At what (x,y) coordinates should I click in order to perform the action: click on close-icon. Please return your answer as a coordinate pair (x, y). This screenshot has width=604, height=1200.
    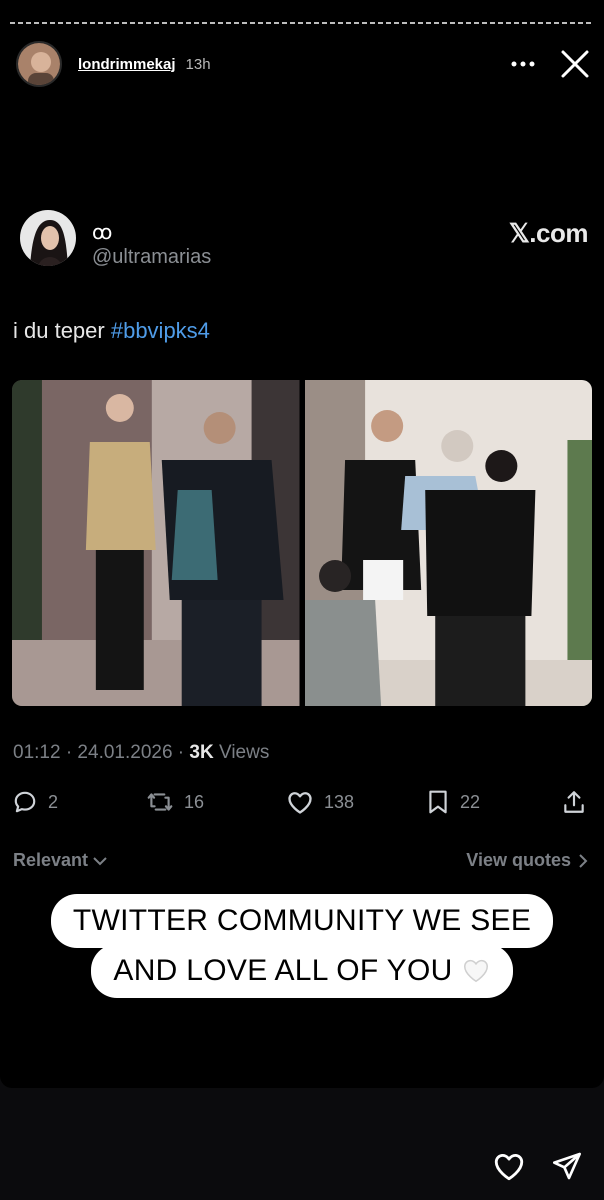
    Looking at the image, I should click on (575, 64).